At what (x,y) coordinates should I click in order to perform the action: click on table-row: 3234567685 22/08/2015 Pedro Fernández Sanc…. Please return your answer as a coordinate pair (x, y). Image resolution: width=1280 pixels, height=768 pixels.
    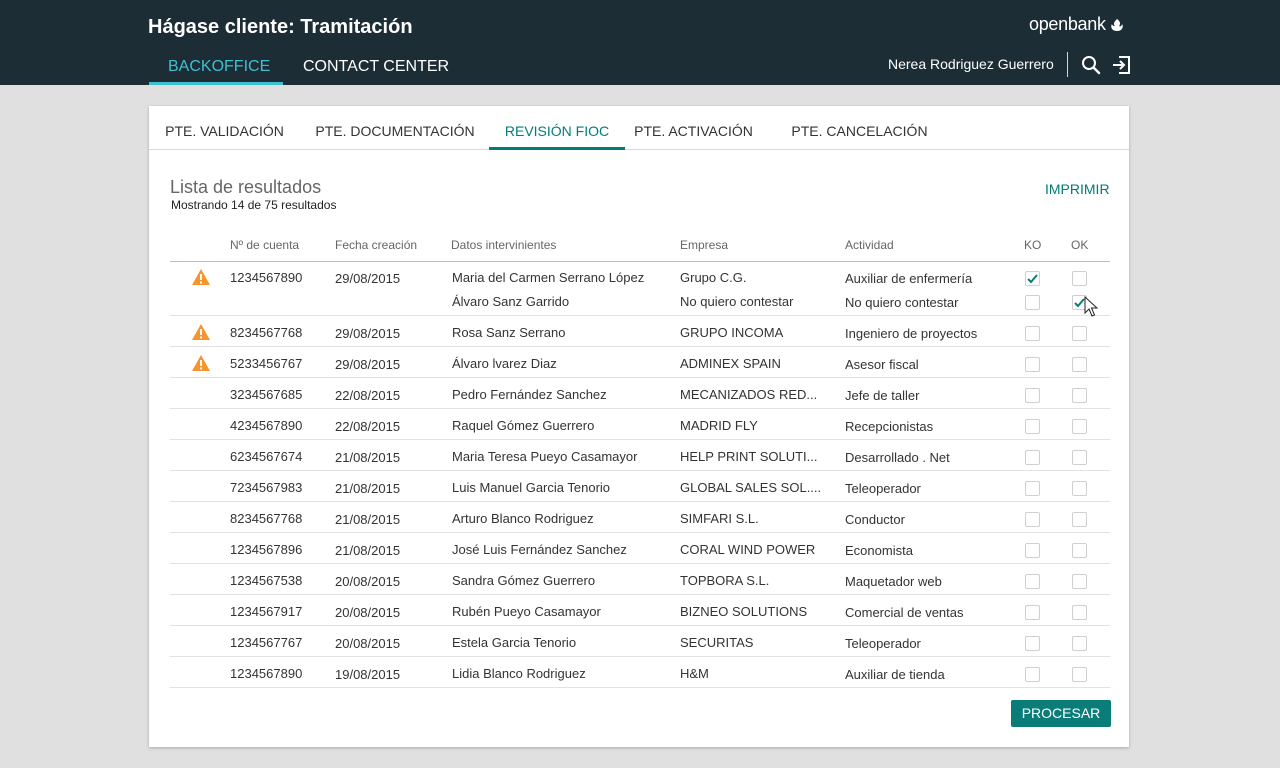
    Looking at the image, I should click on (640, 393).